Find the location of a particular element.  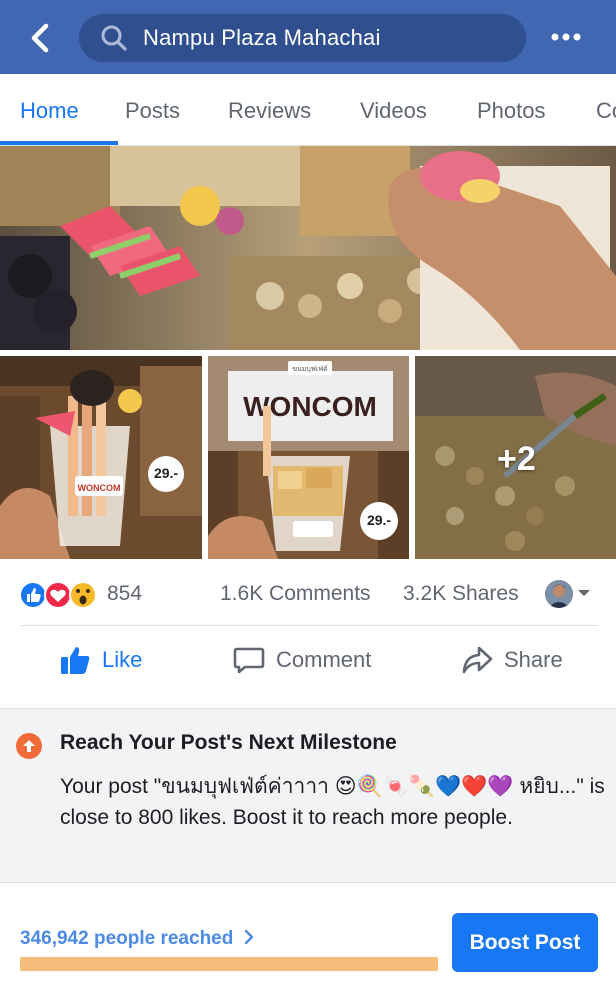

tab-home: Home is located at coordinates (49, 109).